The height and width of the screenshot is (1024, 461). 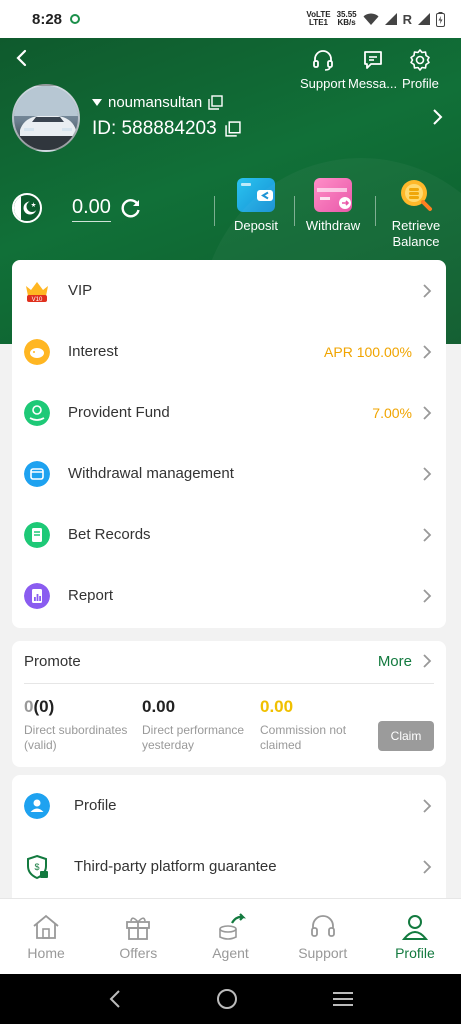 I want to click on back-arrow-icon, so click(x=22, y=58).